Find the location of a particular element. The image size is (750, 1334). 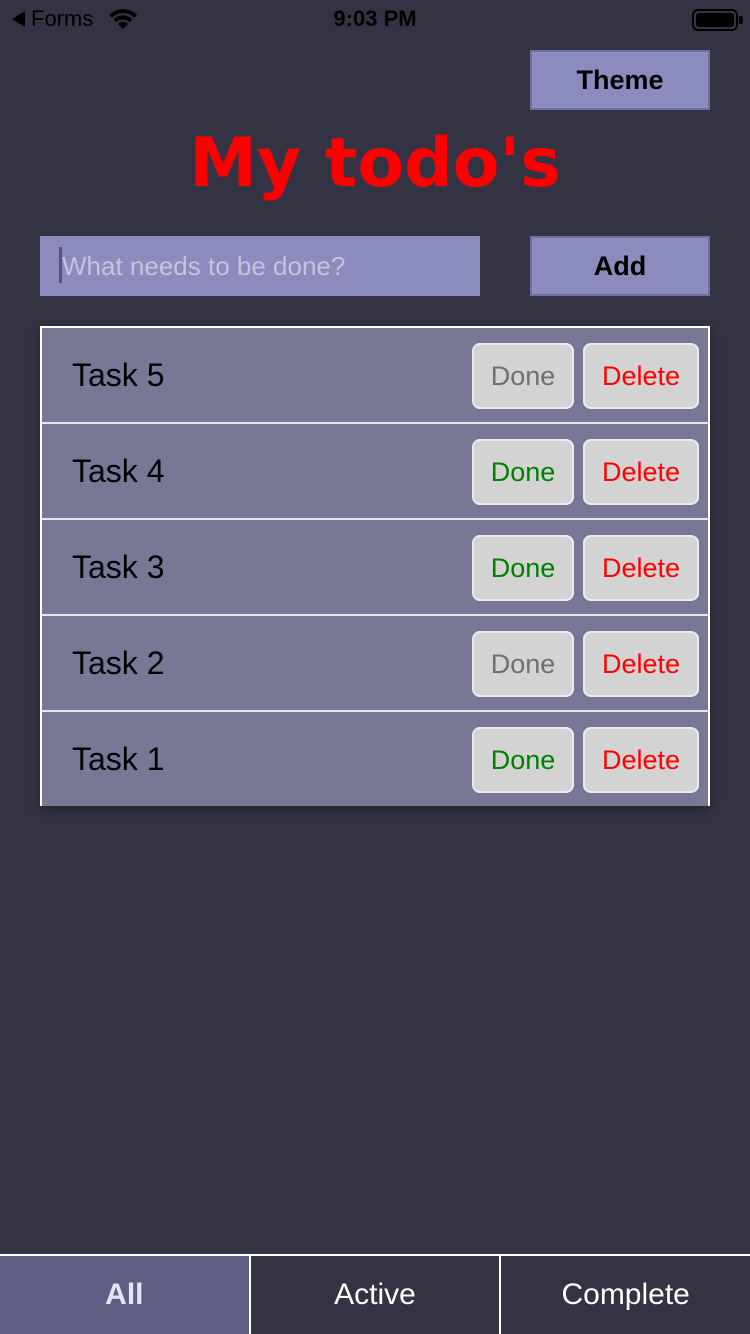

todo-label: Task 2 is located at coordinates (118, 663).